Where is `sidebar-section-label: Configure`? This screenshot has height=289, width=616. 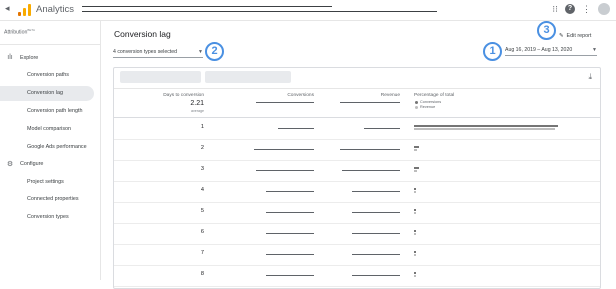 sidebar-section-label: Configure is located at coordinates (32, 164).